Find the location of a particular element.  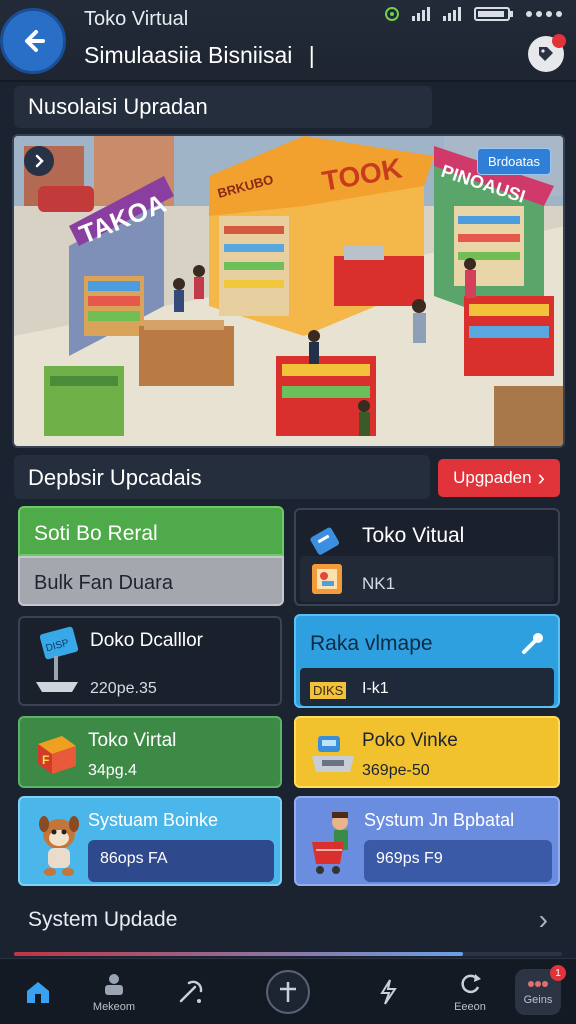

card-title: Systum Jn Bpbatal is located at coordinates (439, 820).